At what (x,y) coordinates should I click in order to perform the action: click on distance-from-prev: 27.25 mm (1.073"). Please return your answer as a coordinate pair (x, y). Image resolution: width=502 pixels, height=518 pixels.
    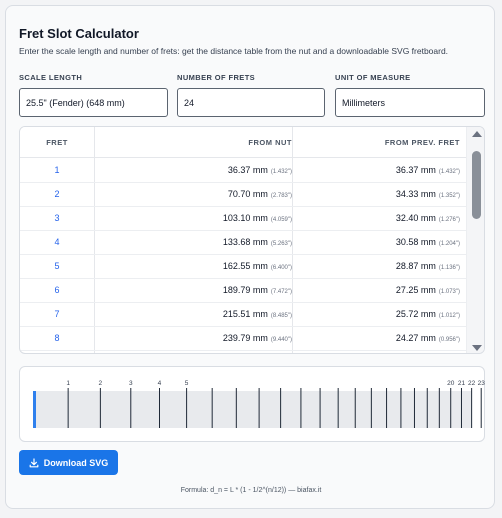
    Looking at the image, I should click on (428, 290).